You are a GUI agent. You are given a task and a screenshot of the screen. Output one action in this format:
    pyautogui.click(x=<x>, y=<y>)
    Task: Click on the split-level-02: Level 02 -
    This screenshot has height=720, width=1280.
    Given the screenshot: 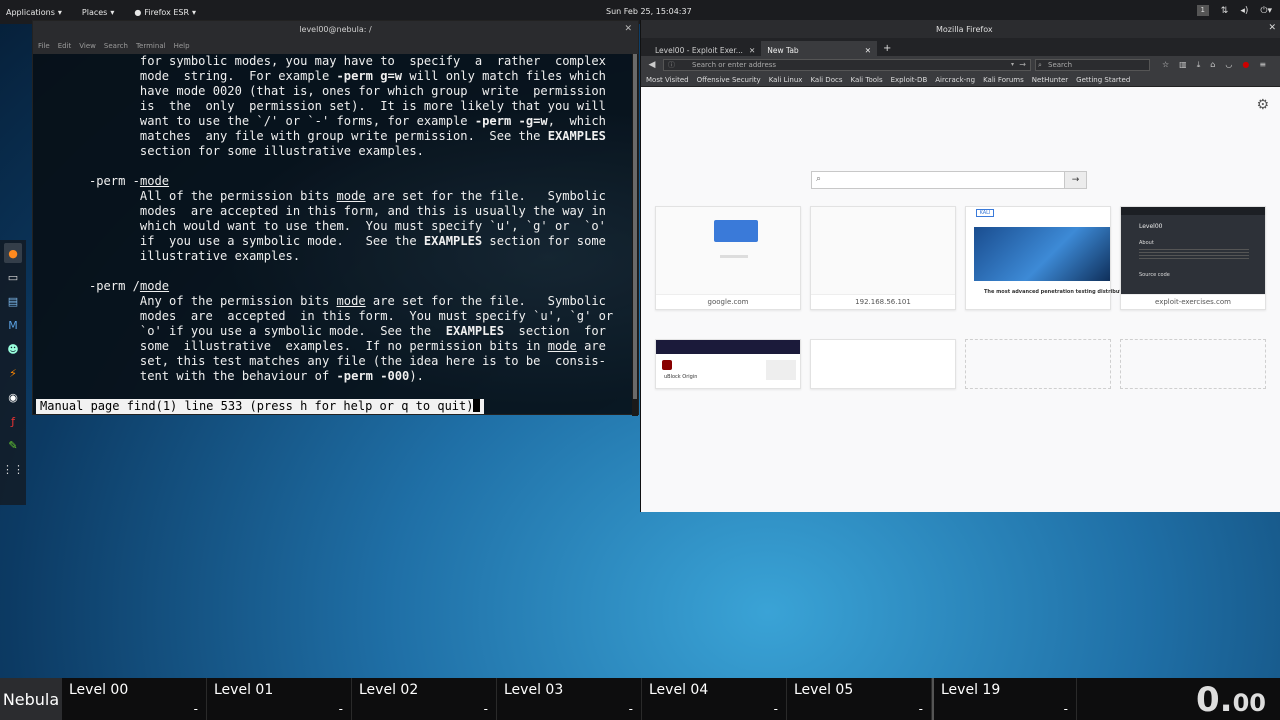 What is the action you would take?
    pyautogui.click(x=424, y=699)
    